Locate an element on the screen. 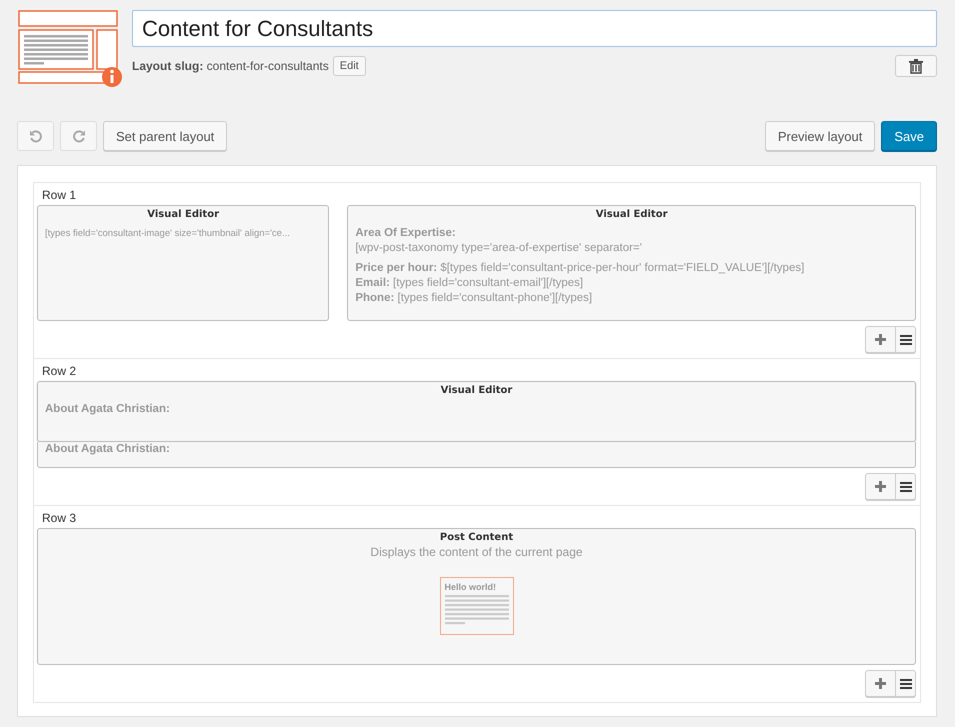  preview-layout-button: Preview layout is located at coordinates (820, 136).